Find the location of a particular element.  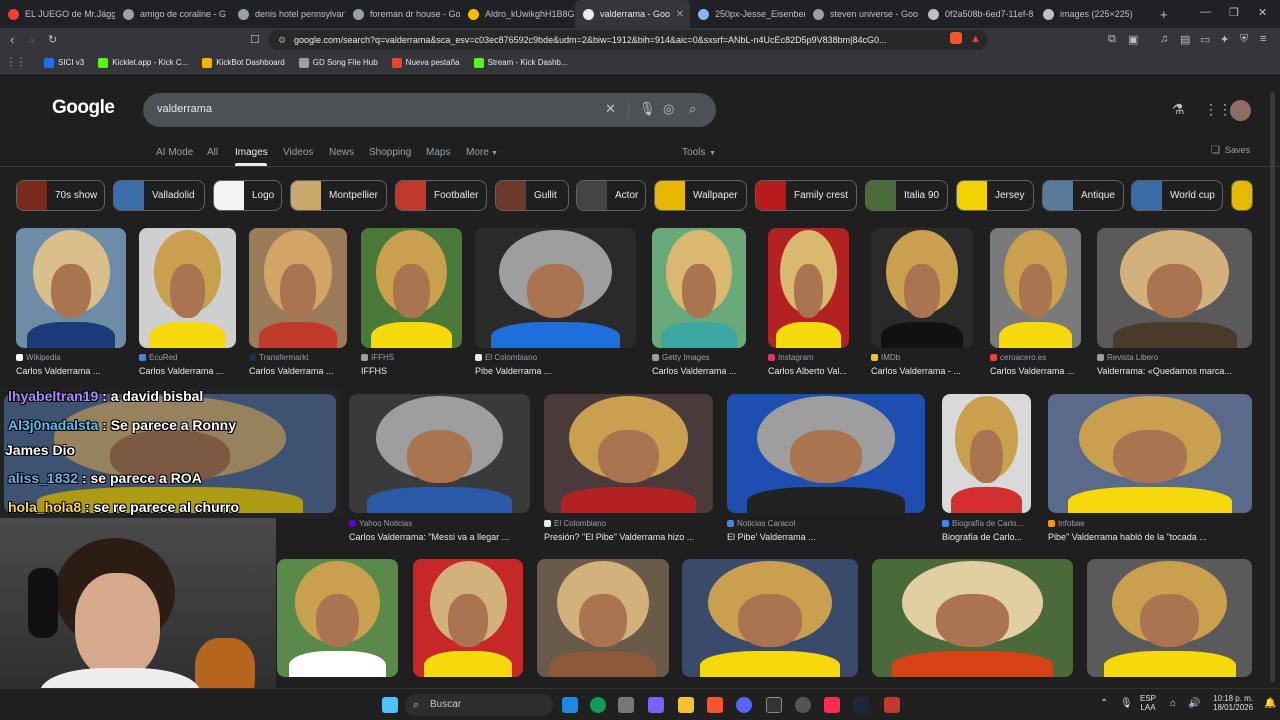

result-source: Noticias Caracol is located at coordinates (826, 523).